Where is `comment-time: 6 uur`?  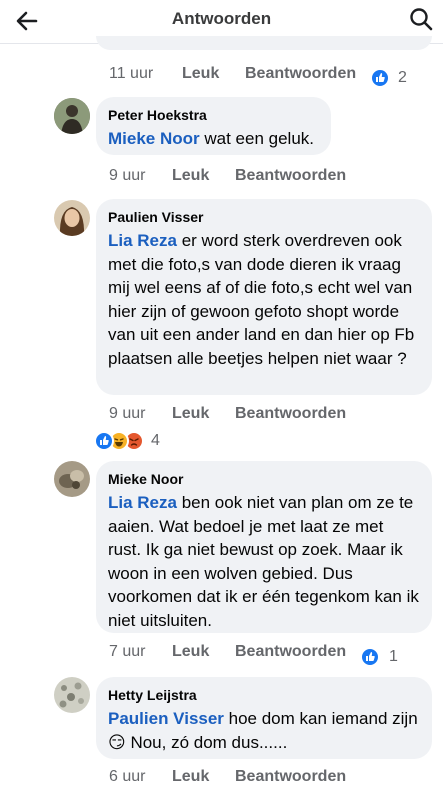
comment-time: 6 uur is located at coordinates (127, 776).